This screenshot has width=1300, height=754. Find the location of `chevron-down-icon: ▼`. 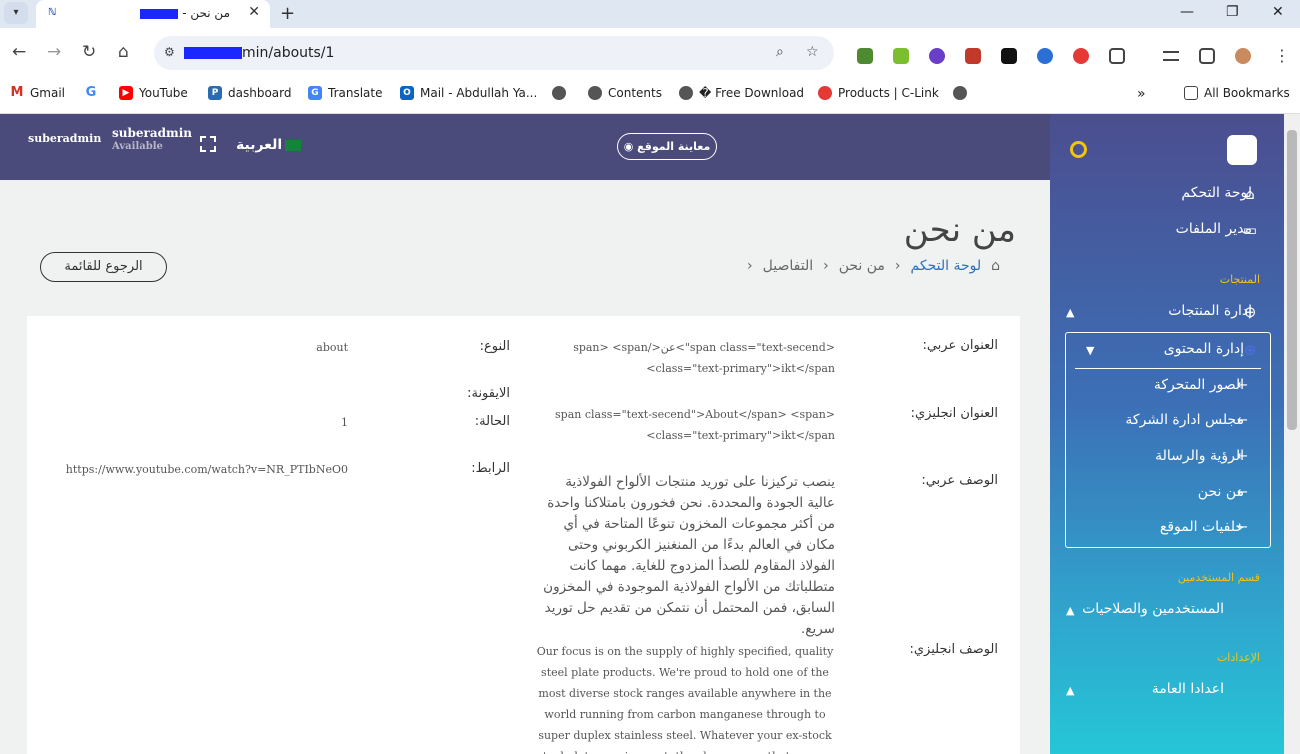

chevron-down-icon: ▼ is located at coordinates (1090, 350).